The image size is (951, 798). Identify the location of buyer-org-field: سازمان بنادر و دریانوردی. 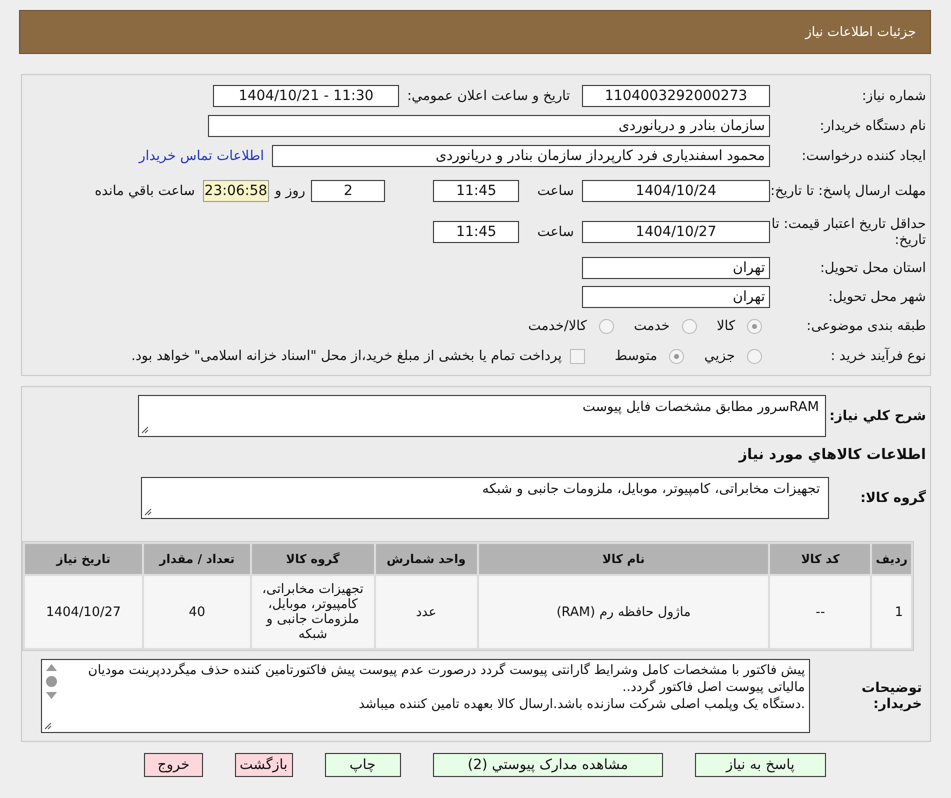
(489, 126).